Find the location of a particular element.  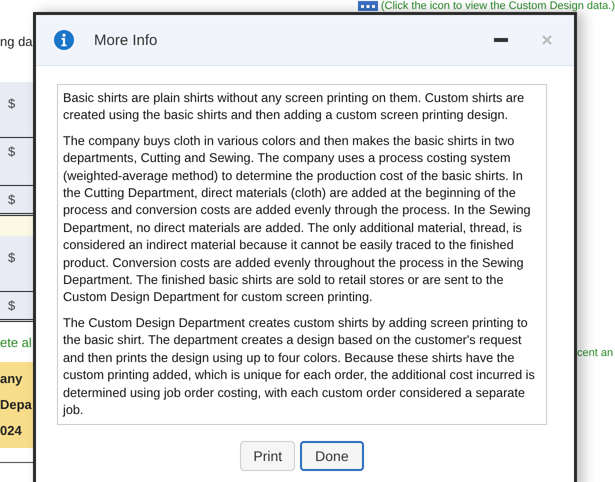

clipped-heading: any is located at coordinates (11, 378).